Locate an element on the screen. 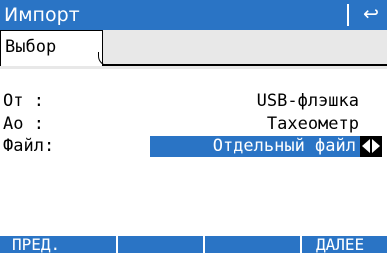  title-separator is located at coordinates (348, 15).